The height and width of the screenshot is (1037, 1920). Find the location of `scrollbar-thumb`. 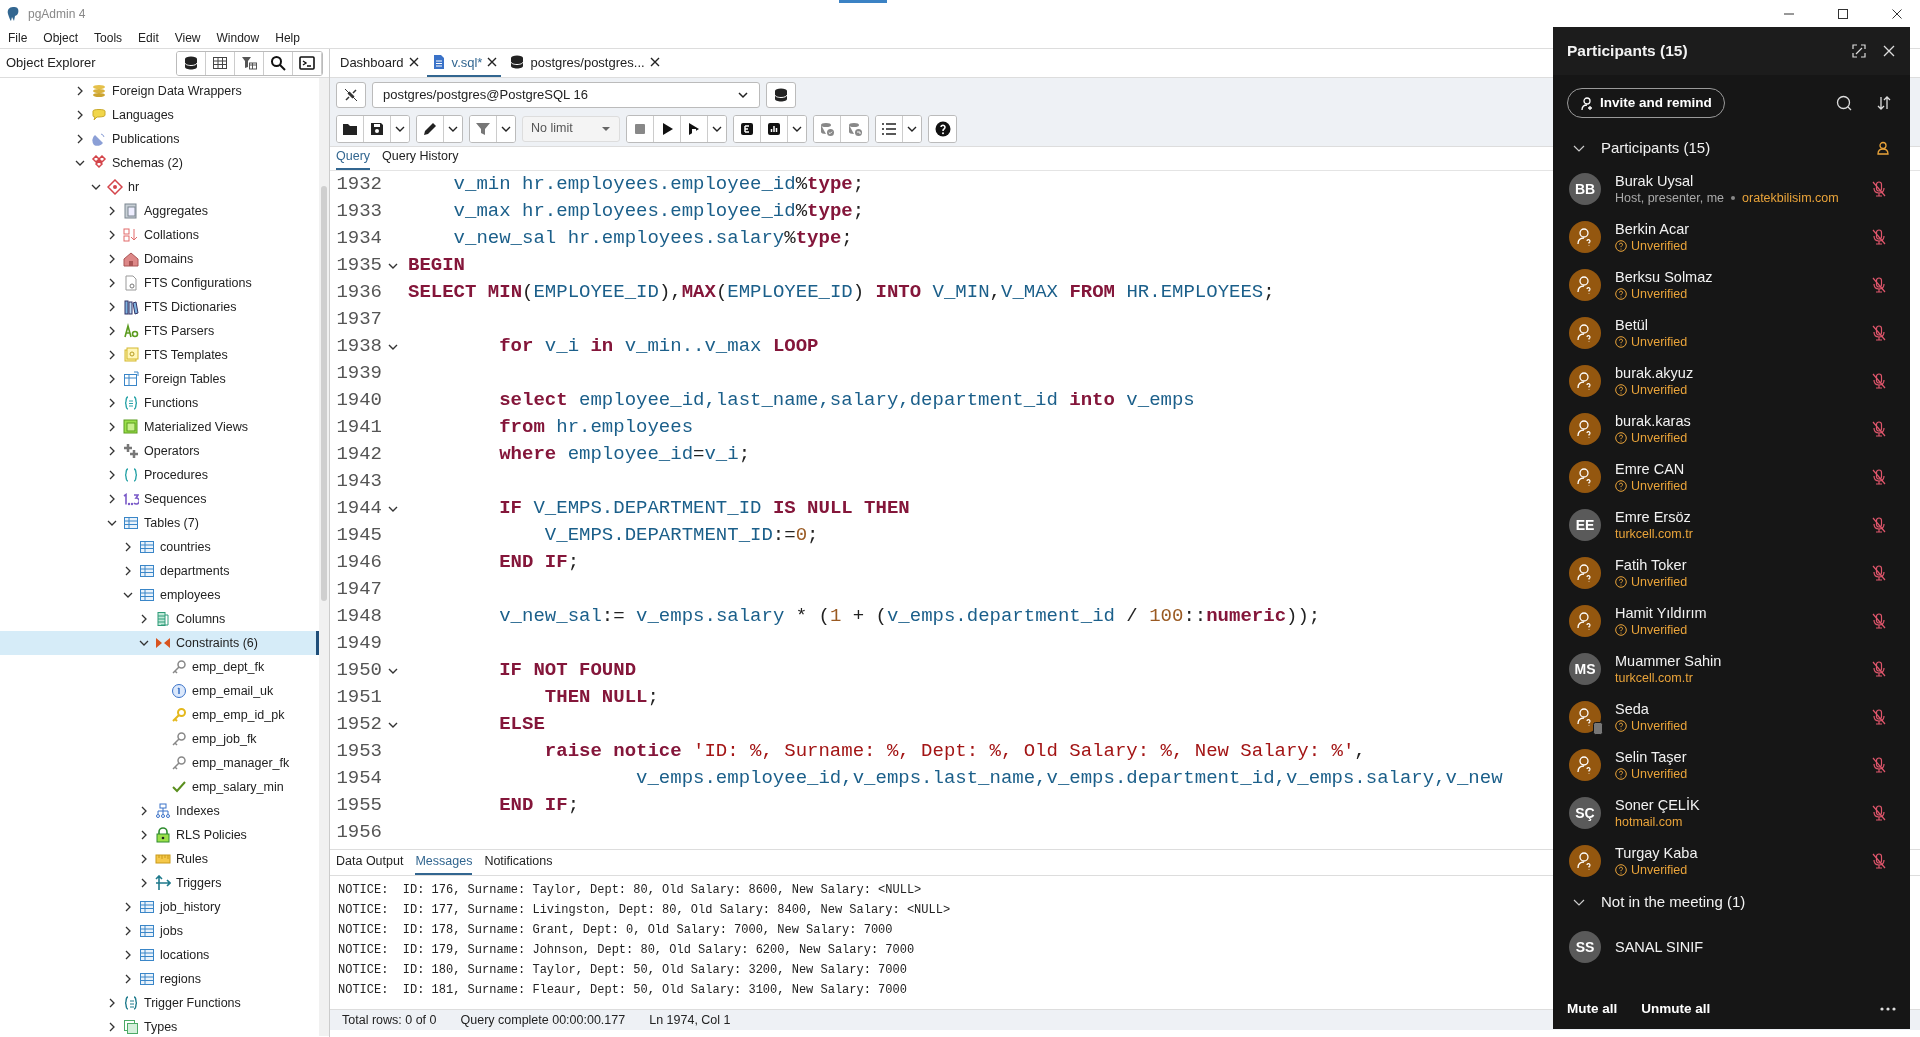

scrollbar-thumb is located at coordinates (324, 393).